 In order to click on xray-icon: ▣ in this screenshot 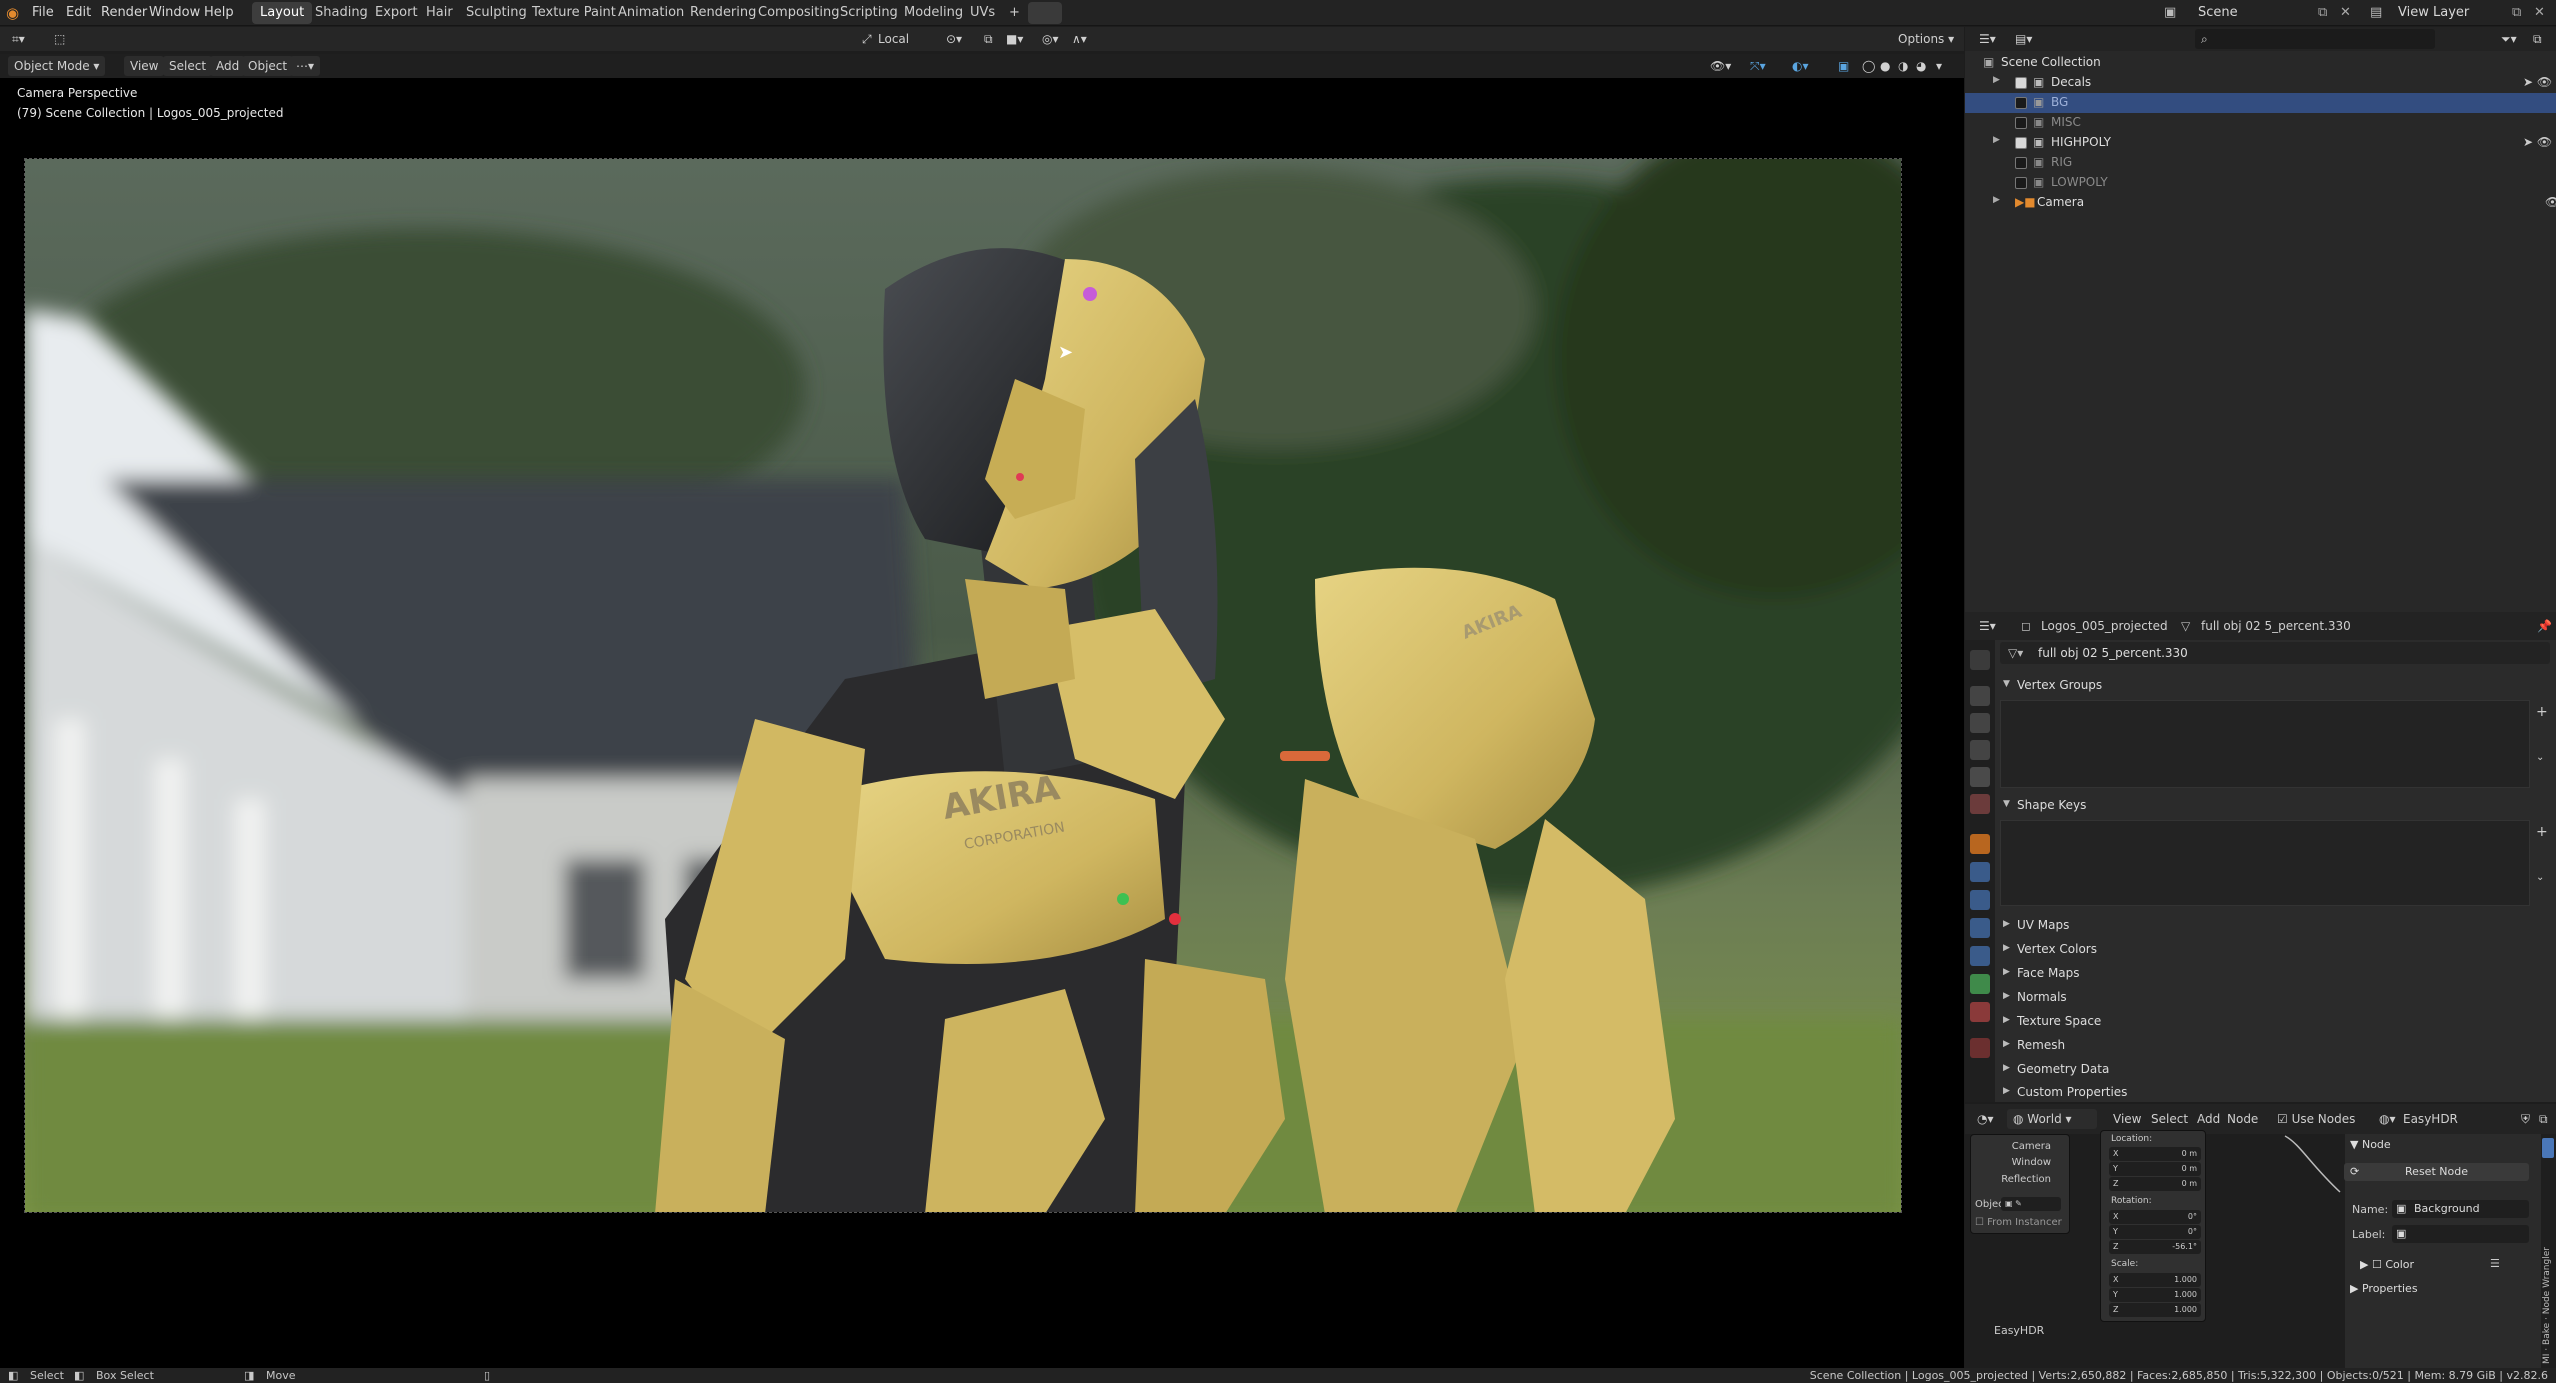, I will do `click(1843, 66)`.